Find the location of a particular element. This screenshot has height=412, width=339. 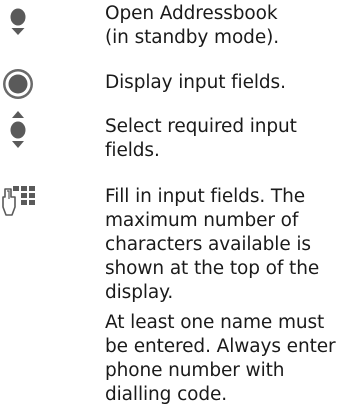

step-line: Display input fields. is located at coordinates (195, 82).